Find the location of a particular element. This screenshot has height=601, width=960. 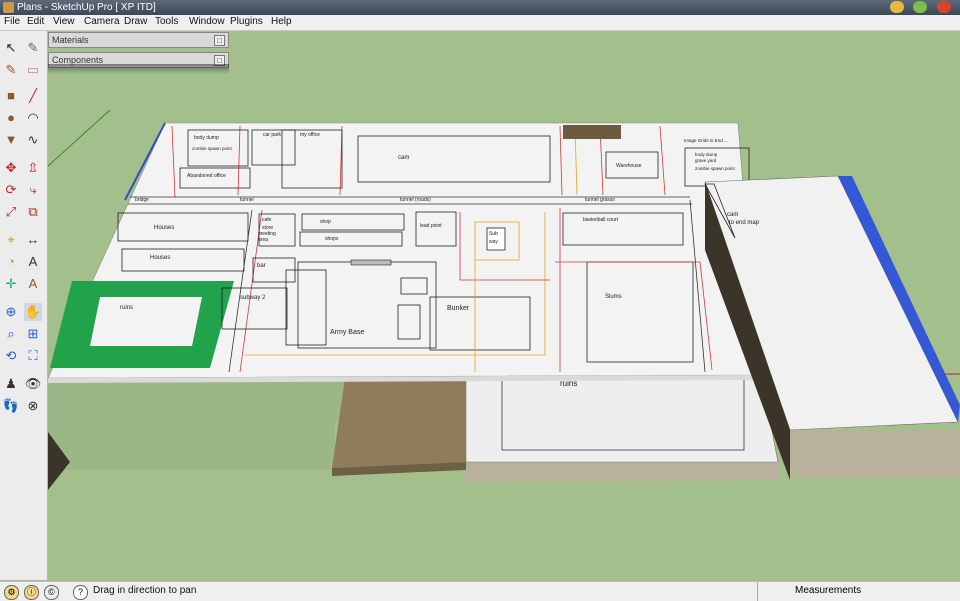

dirt-block is located at coordinates (399, 420).